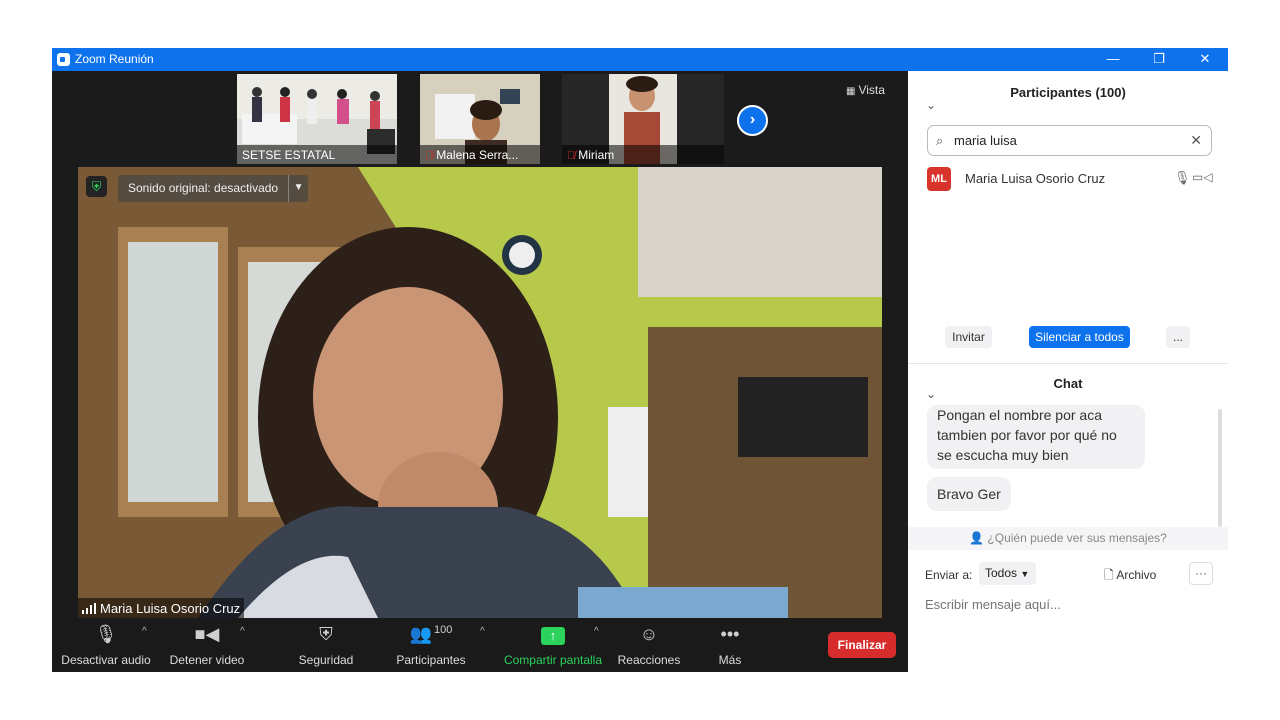  I want to click on mute-all-button: Silenciar a todos, so click(1079, 337).